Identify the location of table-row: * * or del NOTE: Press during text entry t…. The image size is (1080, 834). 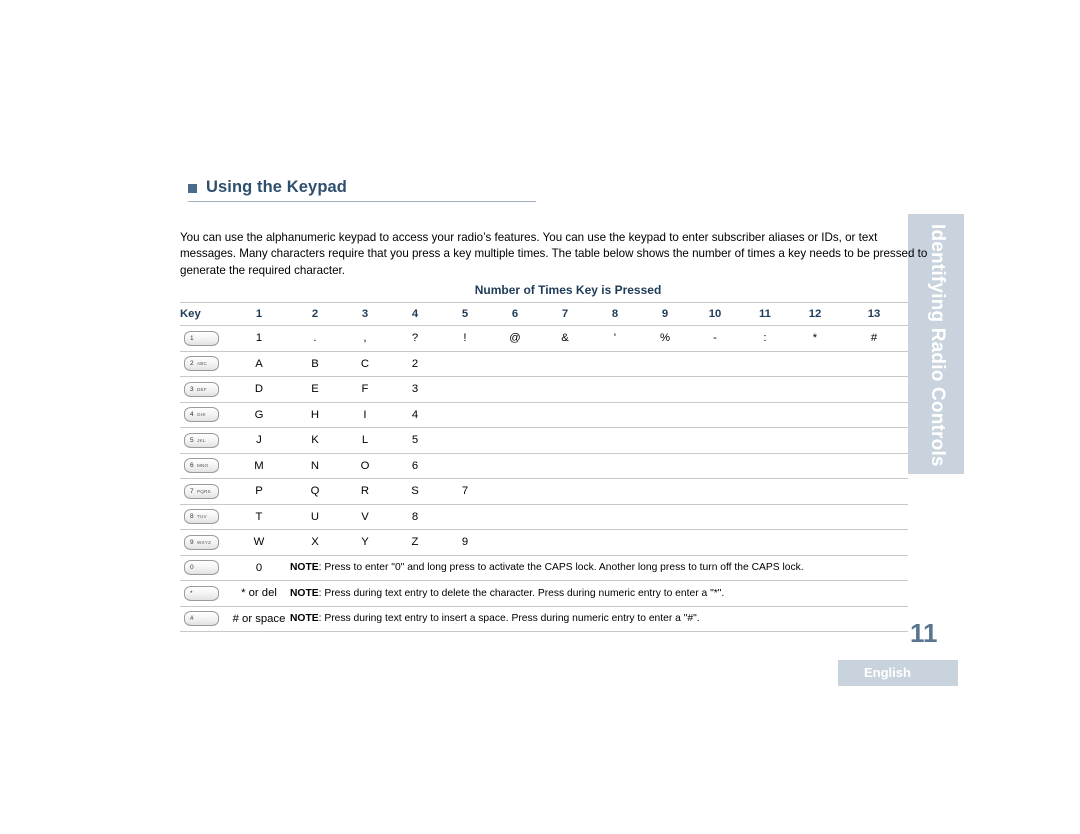
(544, 593).